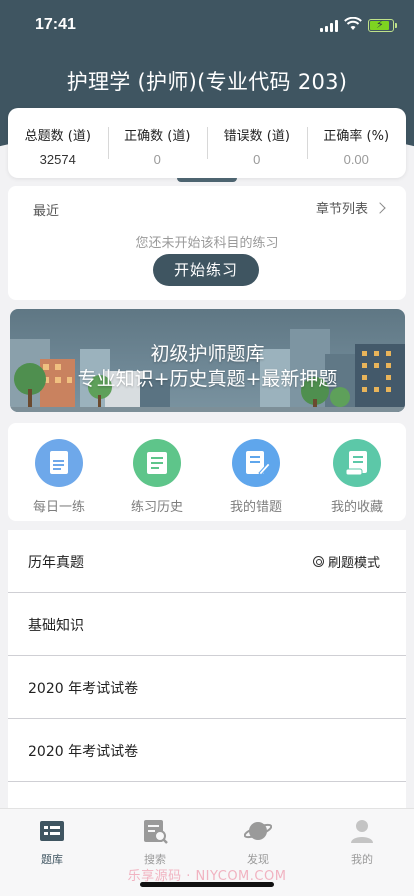  I want to click on stat-total: 总题数 (道) 32574, so click(58, 143).